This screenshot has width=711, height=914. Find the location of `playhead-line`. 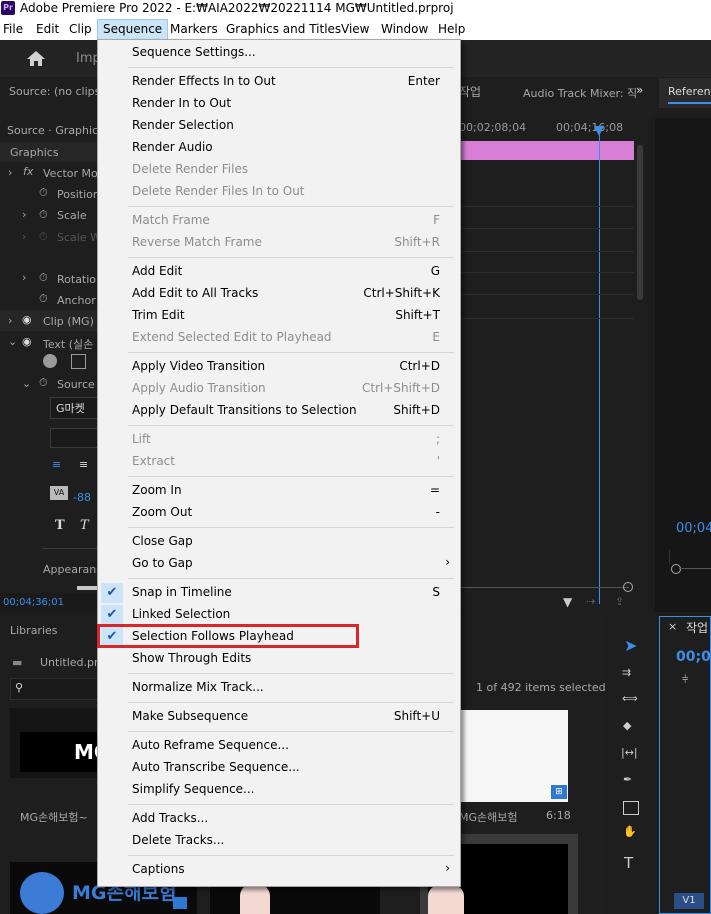

playhead-line is located at coordinates (599, 365).